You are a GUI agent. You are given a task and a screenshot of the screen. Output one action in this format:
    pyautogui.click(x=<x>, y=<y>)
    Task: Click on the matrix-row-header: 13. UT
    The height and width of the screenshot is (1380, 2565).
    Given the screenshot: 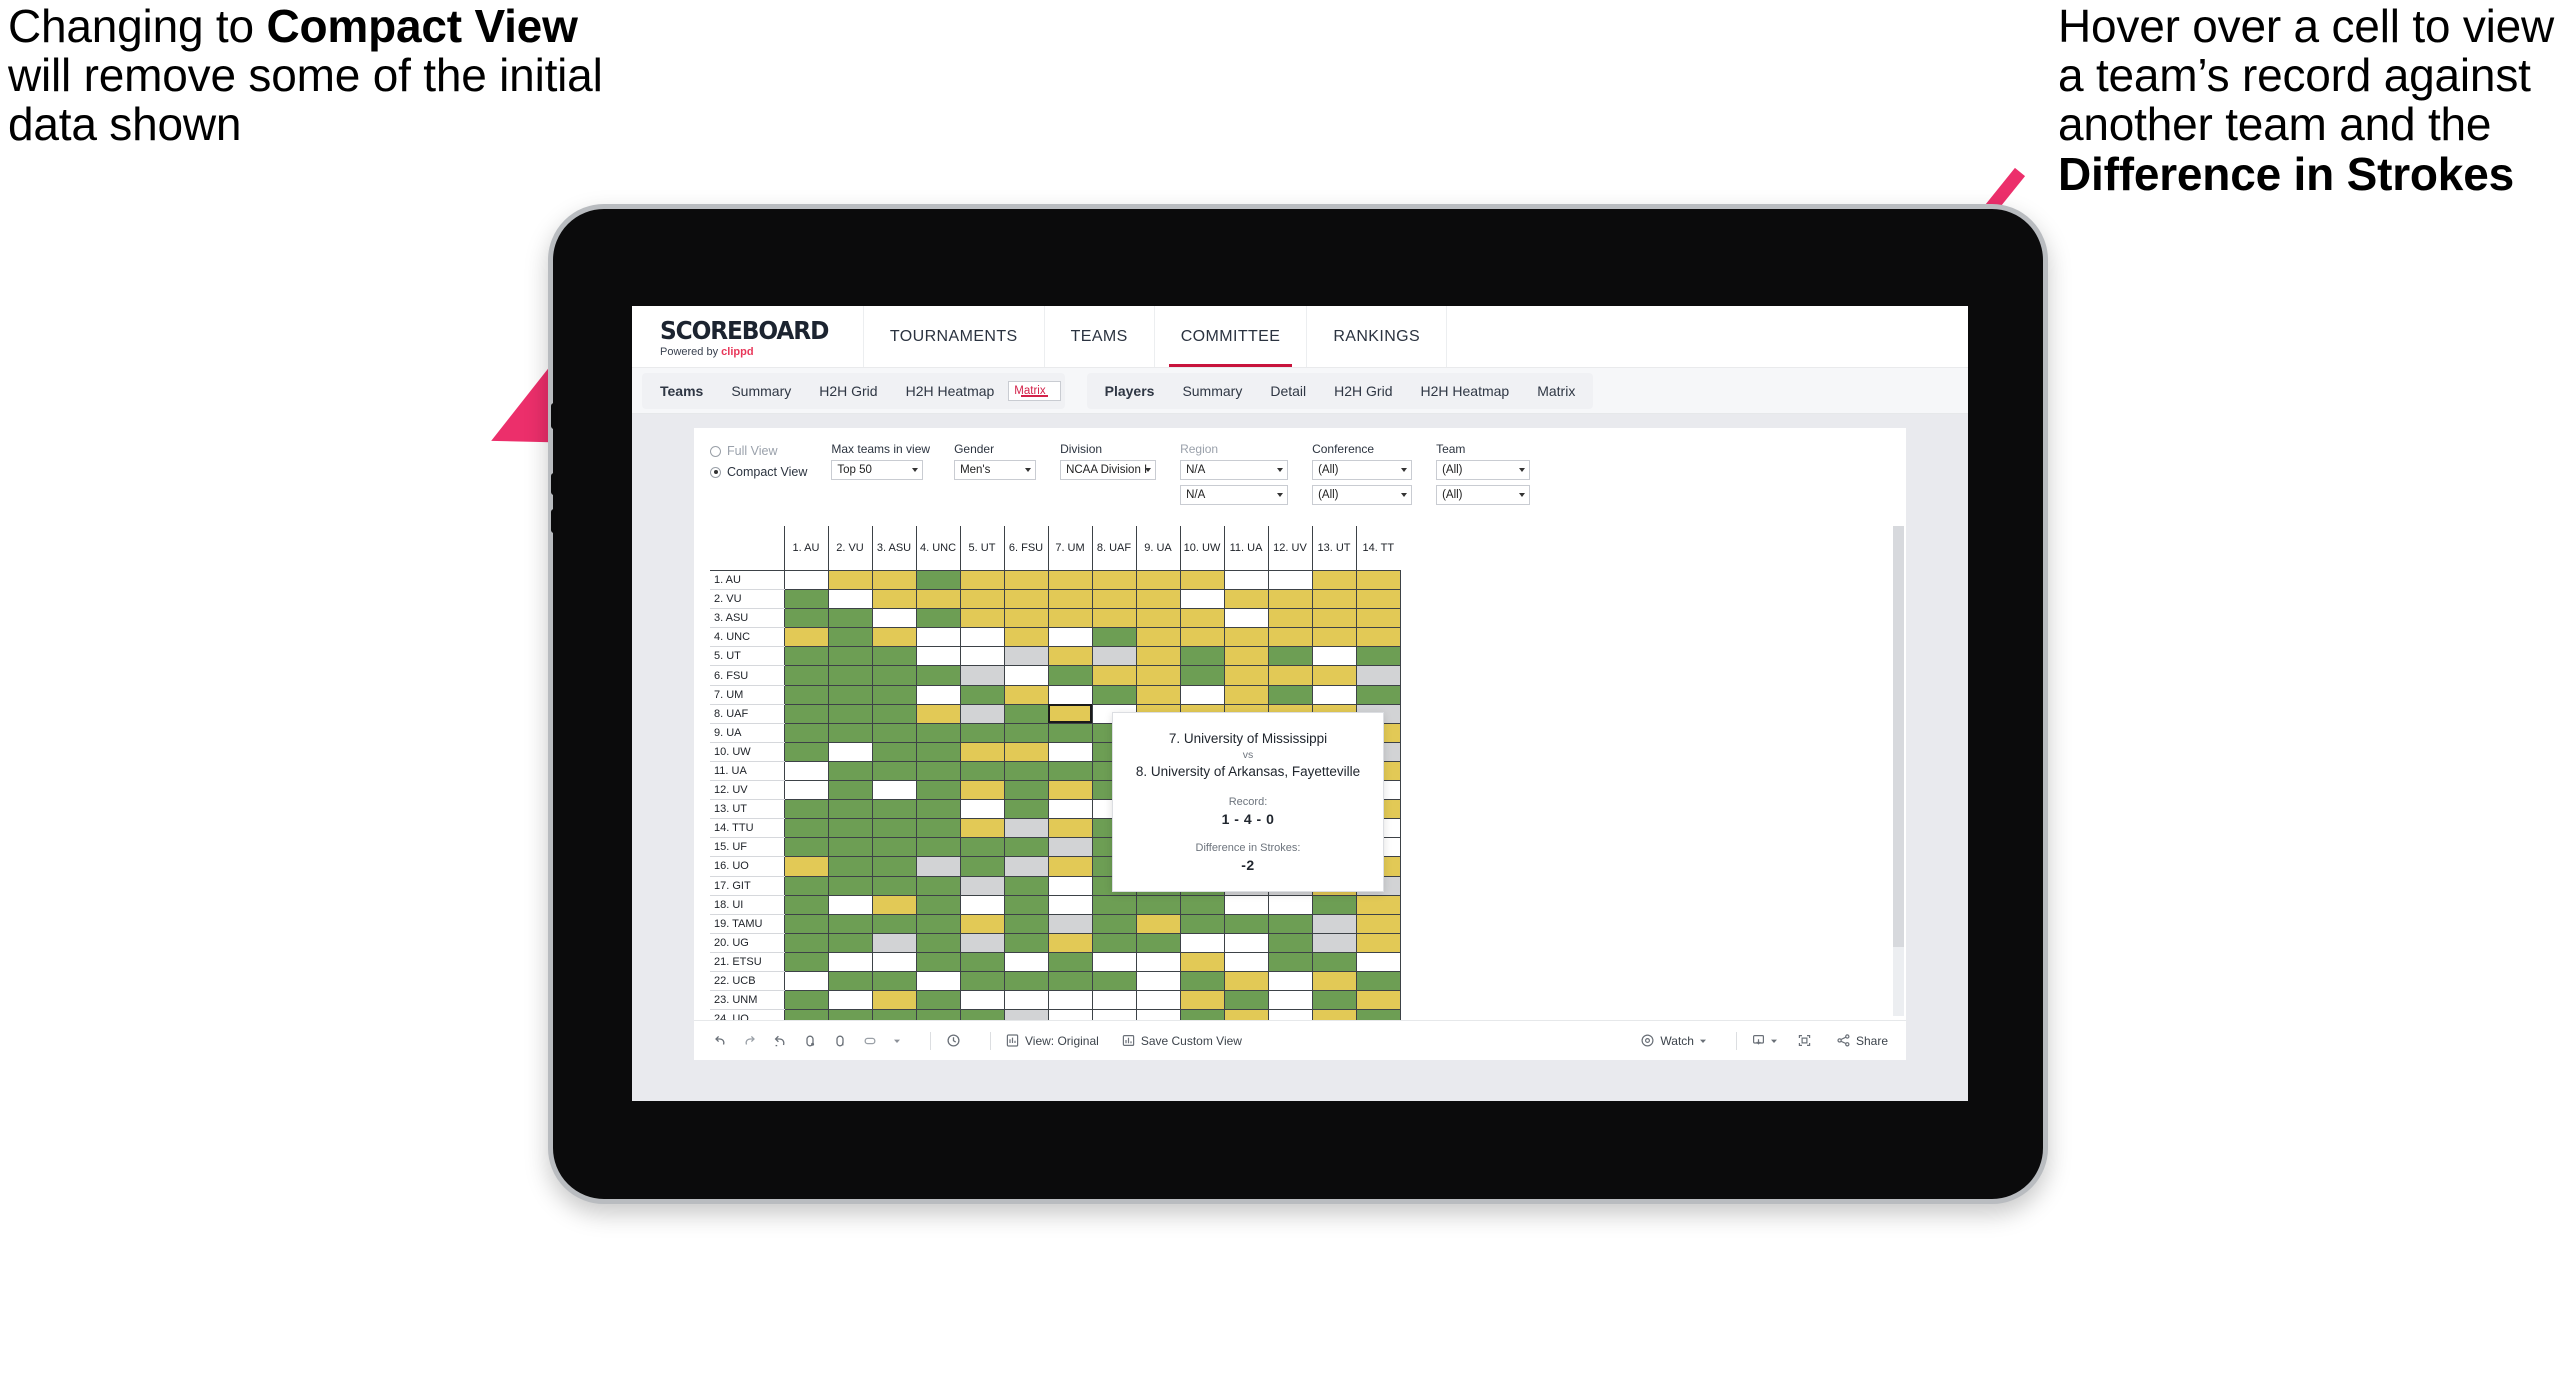 What is the action you would take?
    pyautogui.click(x=747, y=809)
    